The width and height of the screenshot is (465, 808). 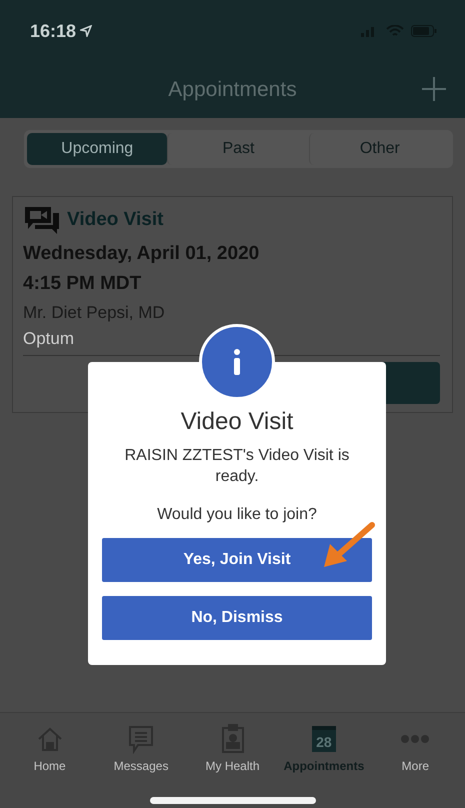 I want to click on plus-icon, so click(x=434, y=89).